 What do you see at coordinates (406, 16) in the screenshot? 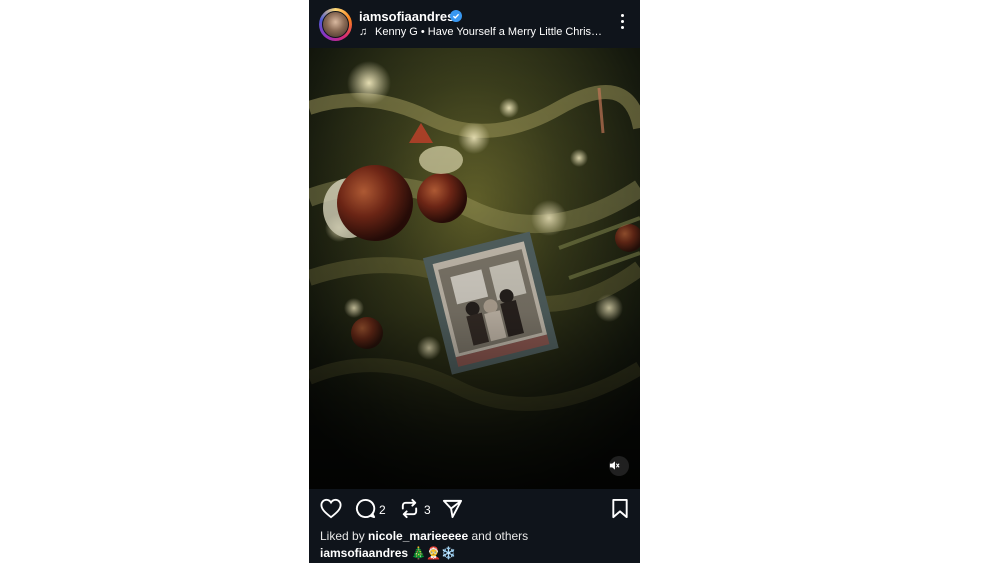
I see `post-username: iamsofiaandres` at bounding box center [406, 16].